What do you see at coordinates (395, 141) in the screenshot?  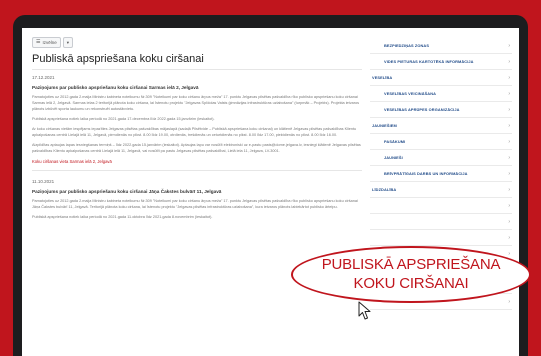 I see `sidebar-item-label: PASĀKUMI` at bounding box center [395, 141].